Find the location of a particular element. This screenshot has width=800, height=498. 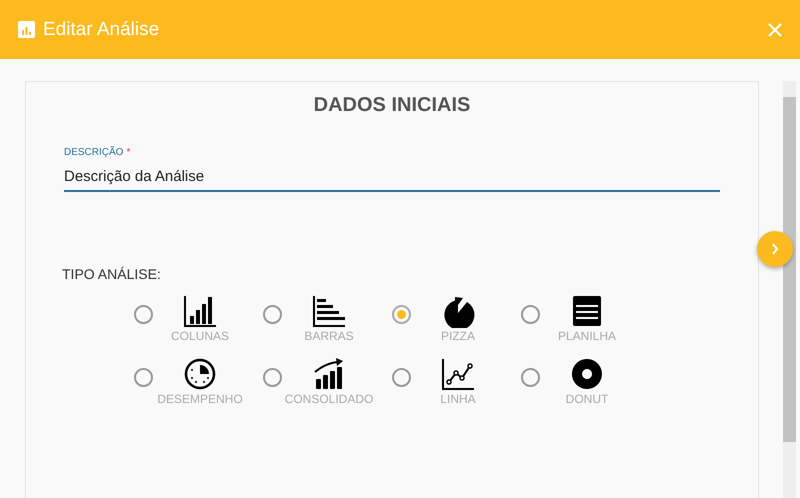

dialog-title: Editar Análise is located at coordinates (101, 29).